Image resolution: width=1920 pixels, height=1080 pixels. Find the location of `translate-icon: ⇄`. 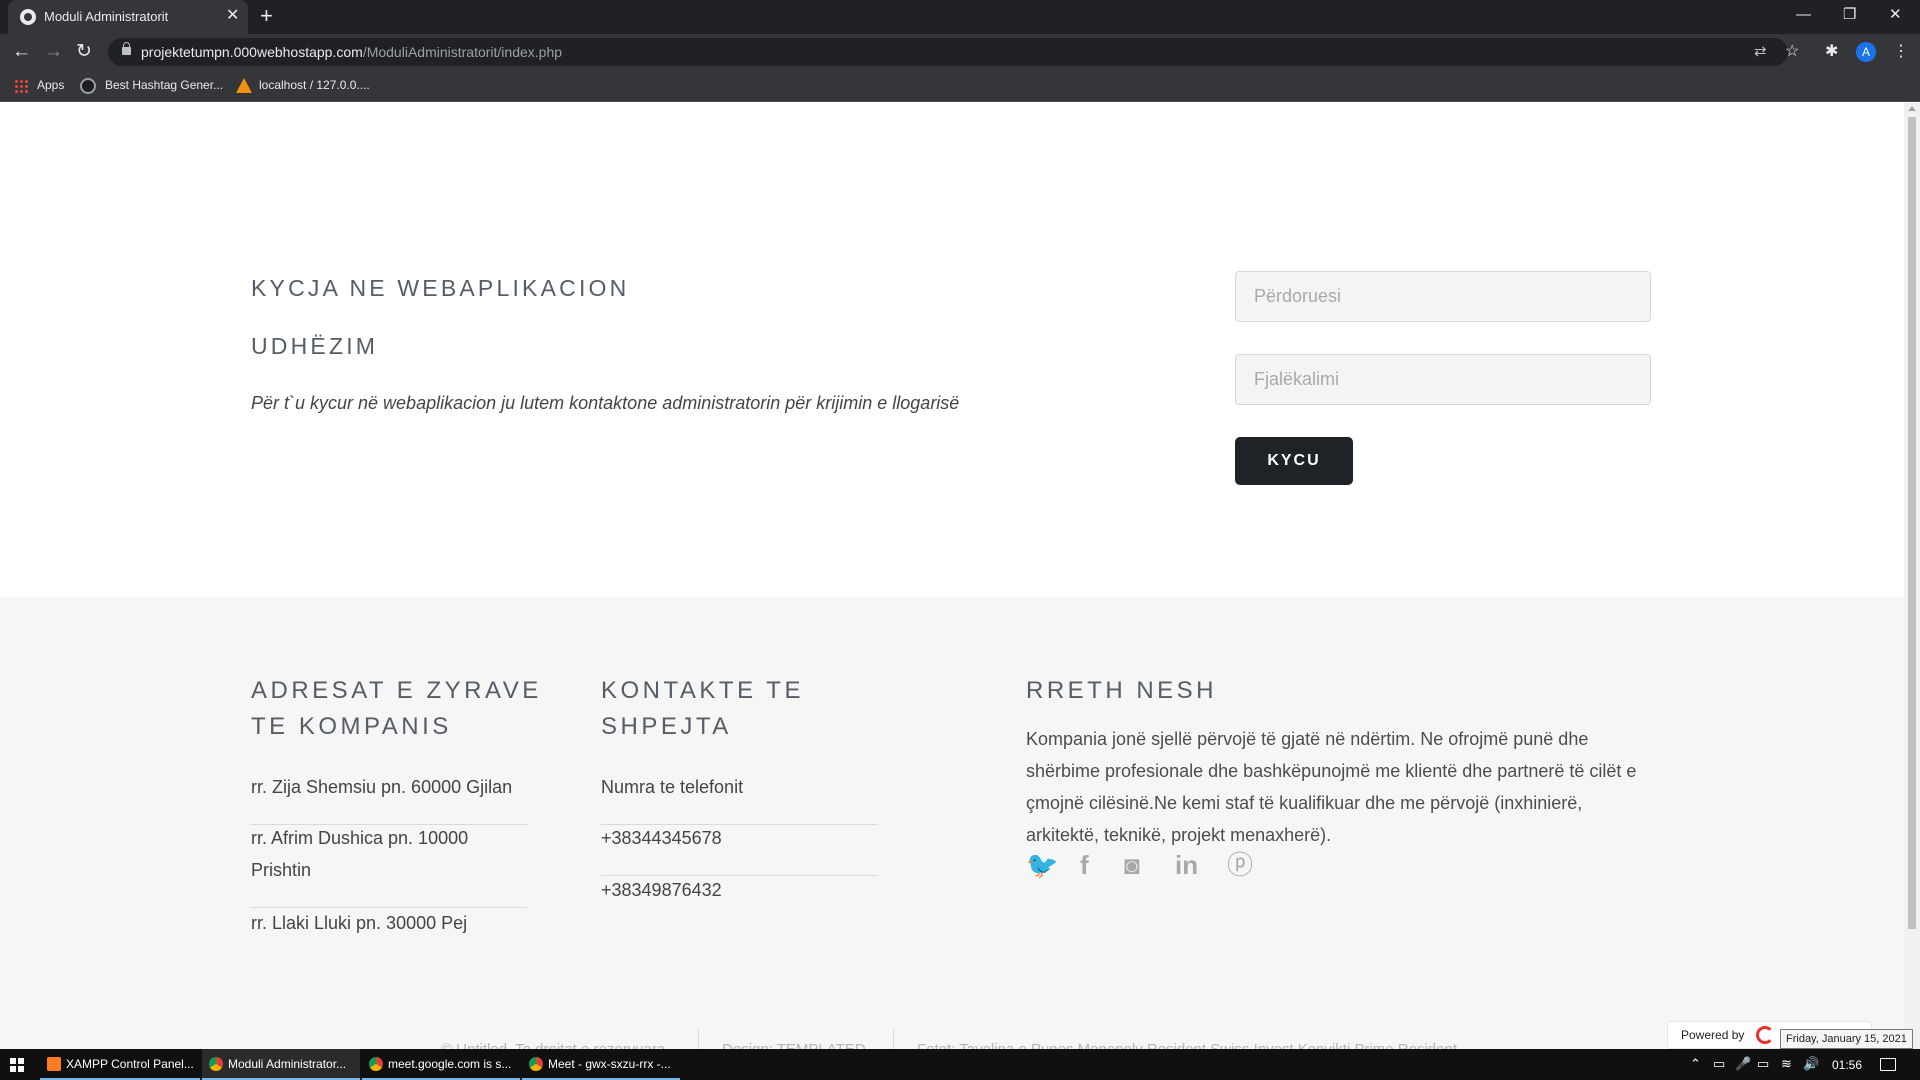

translate-icon: ⇄ is located at coordinates (1760, 52).